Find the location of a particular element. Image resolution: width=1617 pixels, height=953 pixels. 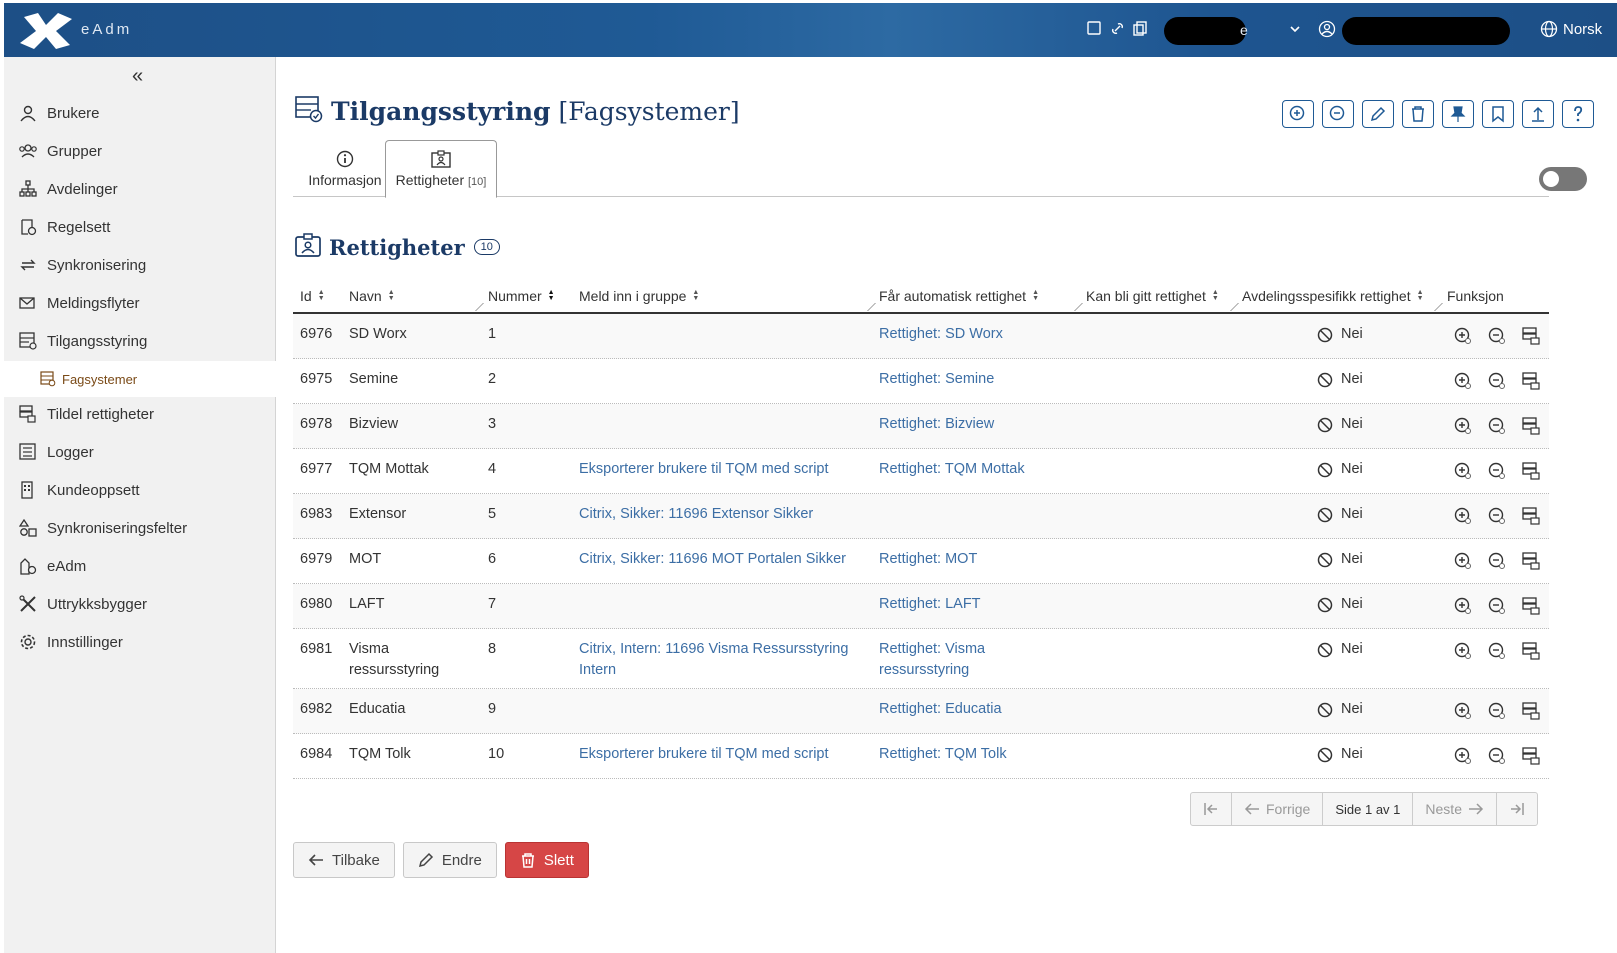

tab-rettigheter: Rettigheter [10] is located at coordinates (441, 169).